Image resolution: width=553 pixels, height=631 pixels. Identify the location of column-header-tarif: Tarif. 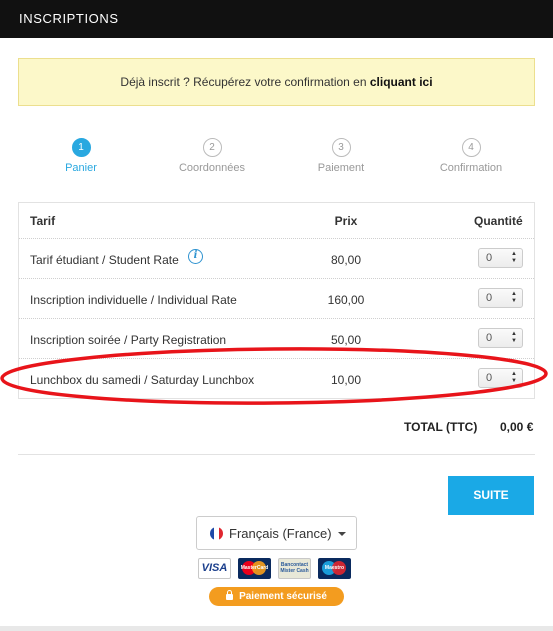
(43, 221).